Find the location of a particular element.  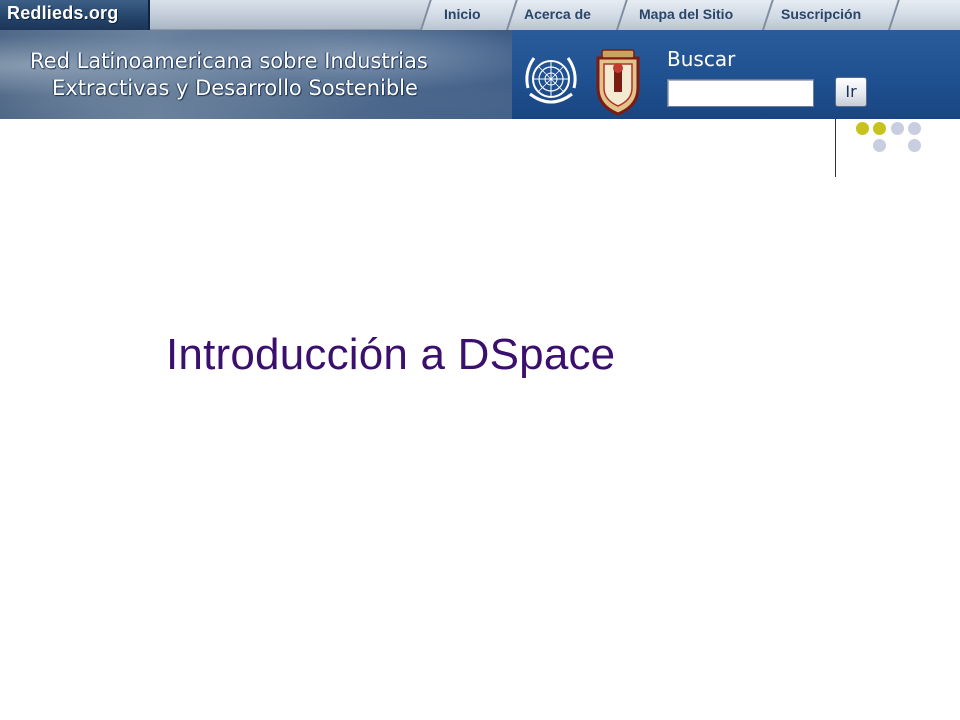

divider-line is located at coordinates (835, 148).